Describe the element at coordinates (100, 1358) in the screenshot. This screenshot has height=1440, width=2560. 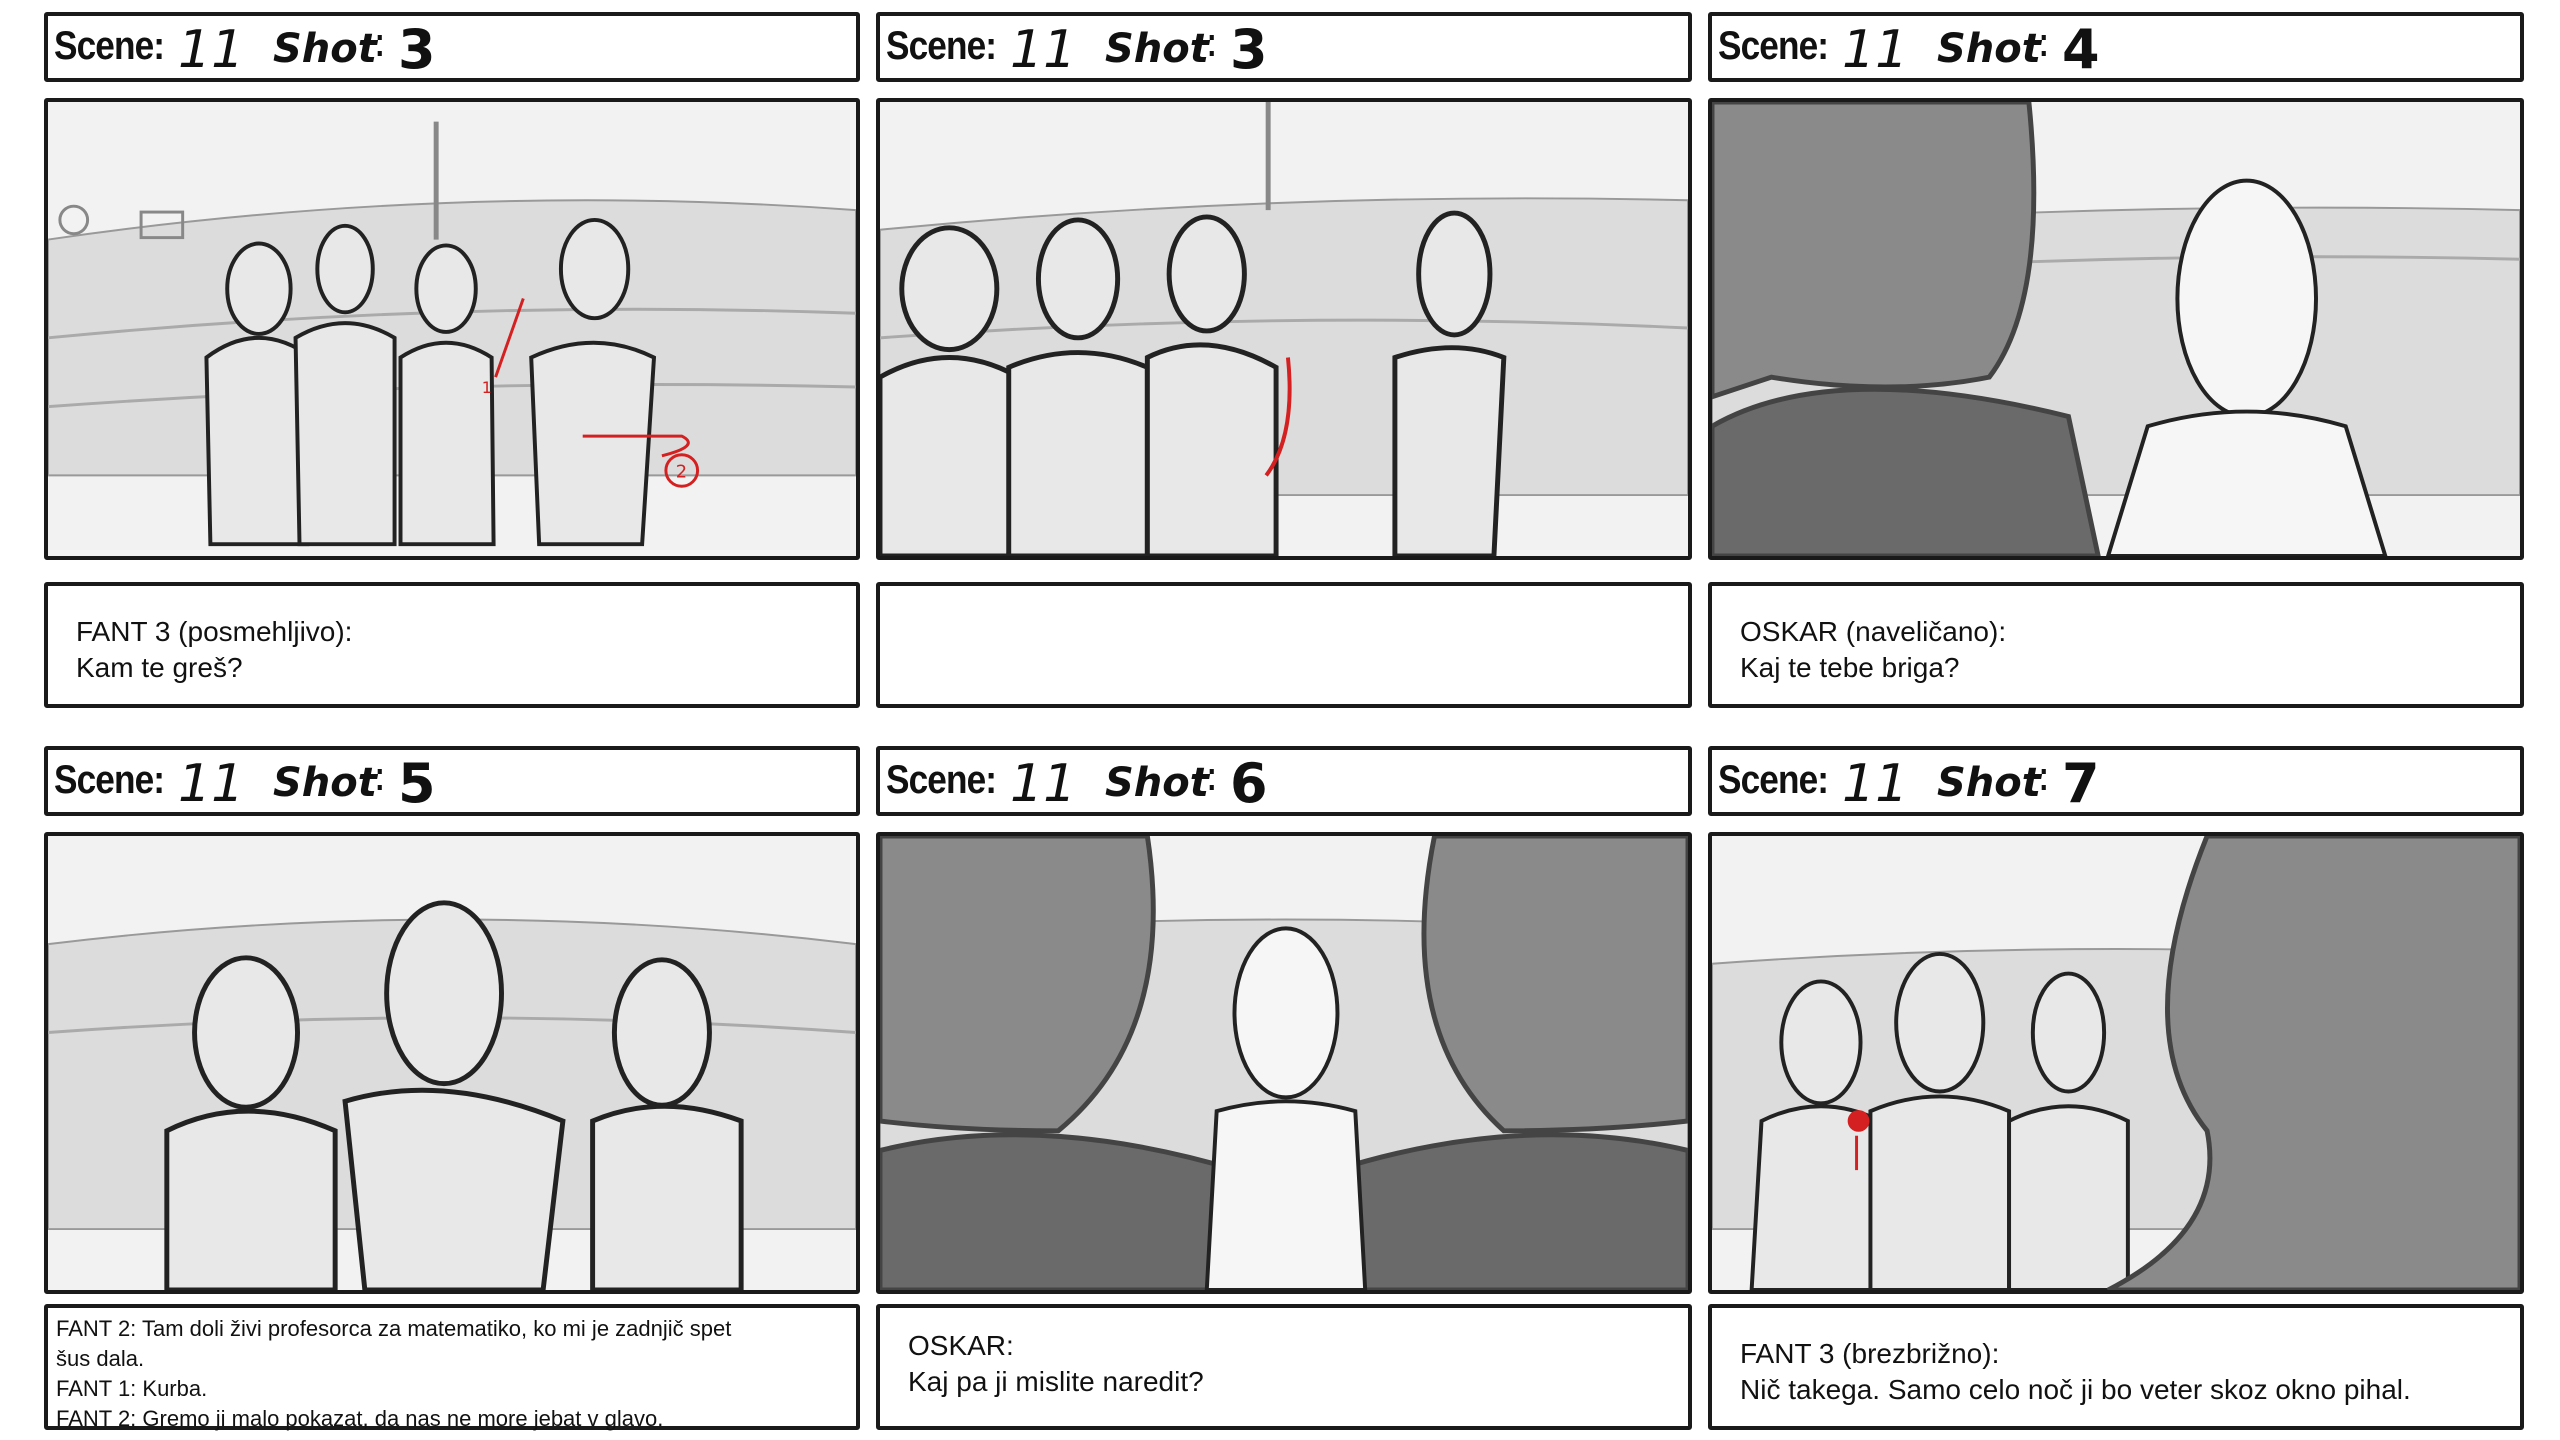
I see `dialogue-line: šus dala.` at that location.